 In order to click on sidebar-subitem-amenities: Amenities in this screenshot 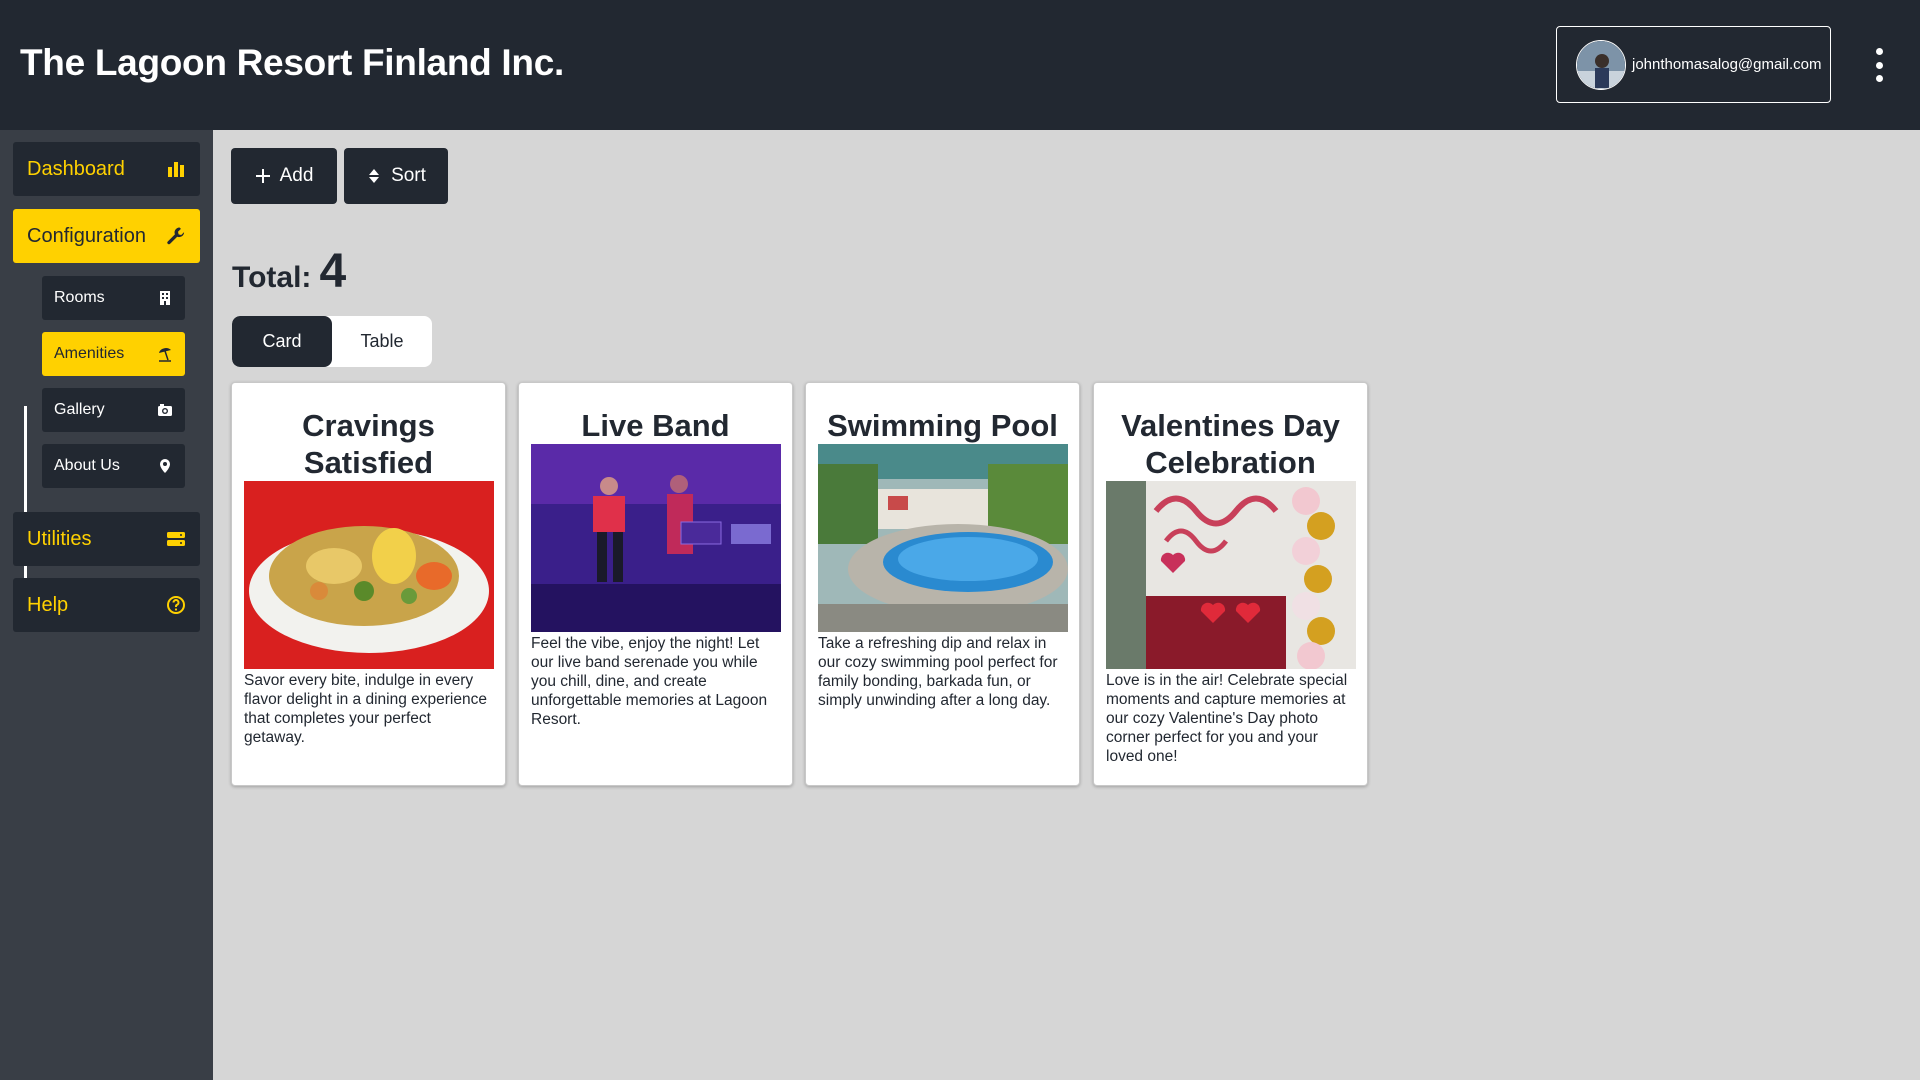, I will do `click(113, 354)`.